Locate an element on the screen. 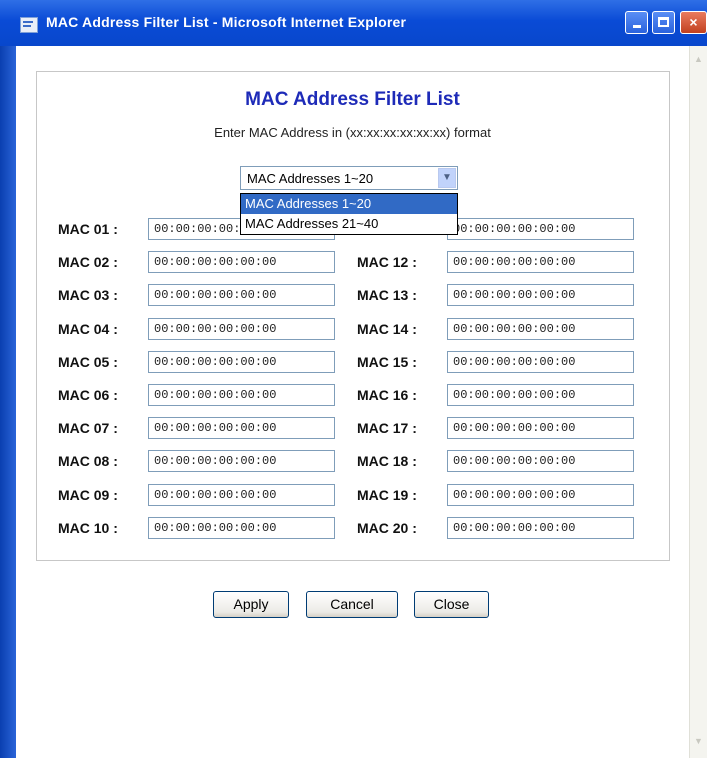 Image resolution: width=707 pixels, height=758 pixels. minimize-button is located at coordinates (636, 22).